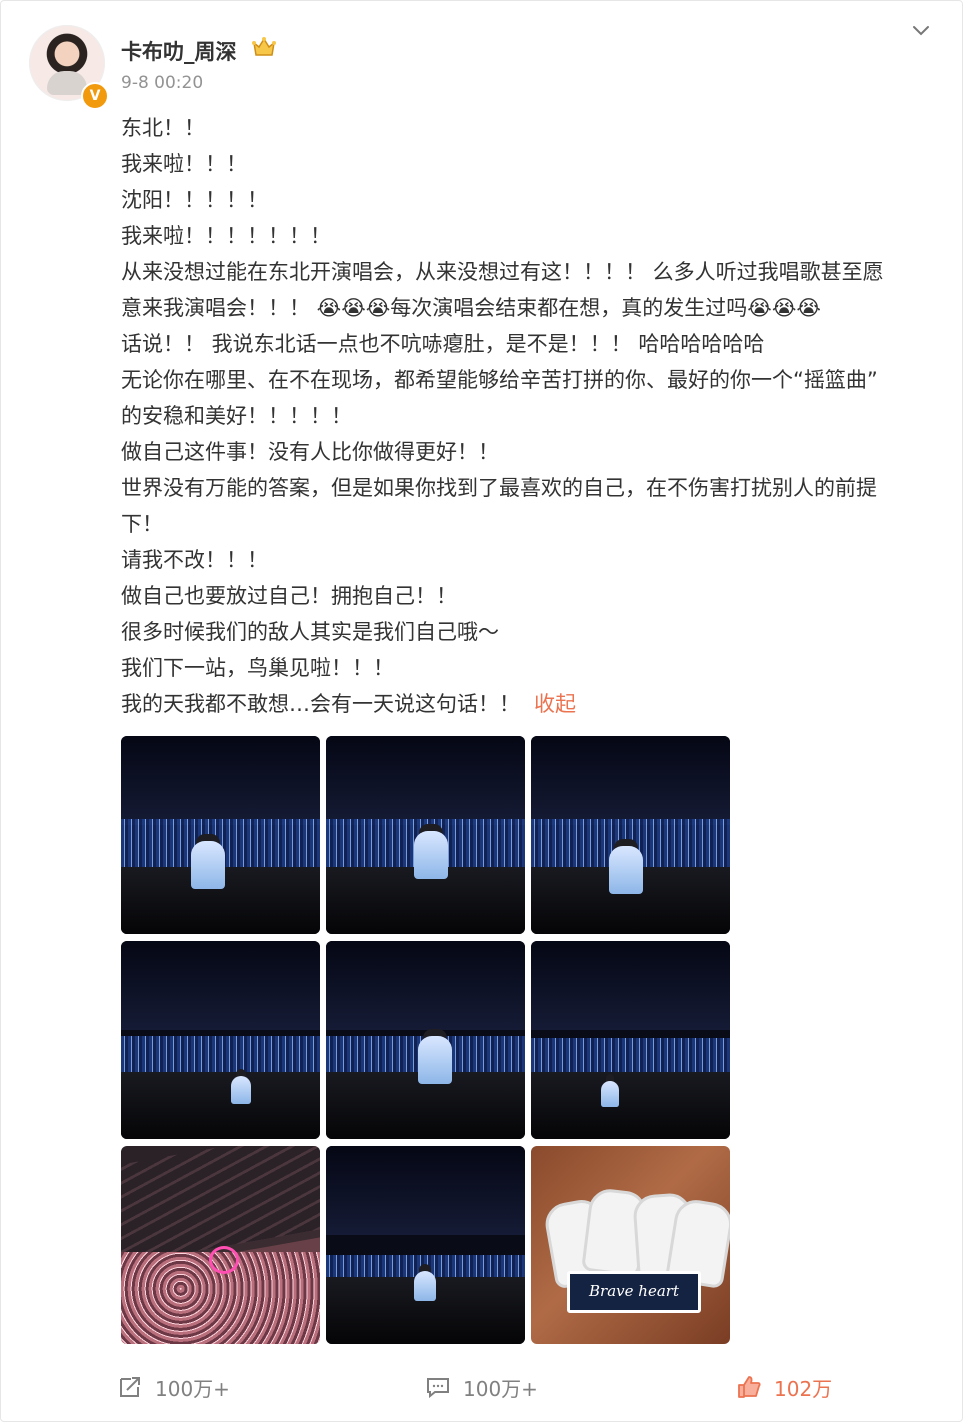 Image resolution: width=963 pixels, height=1422 pixels. I want to click on content-line: 做自己这件事！没有人比你做得更好！！, so click(310, 452).